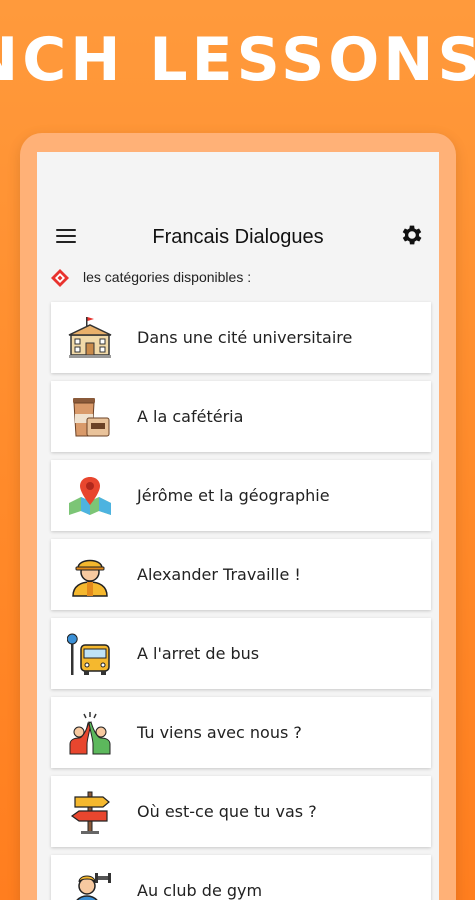 The height and width of the screenshot is (900, 475). Describe the element at coordinates (198, 653) in the screenshot. I see `list-item-label: A l'arret de bus` at that location.